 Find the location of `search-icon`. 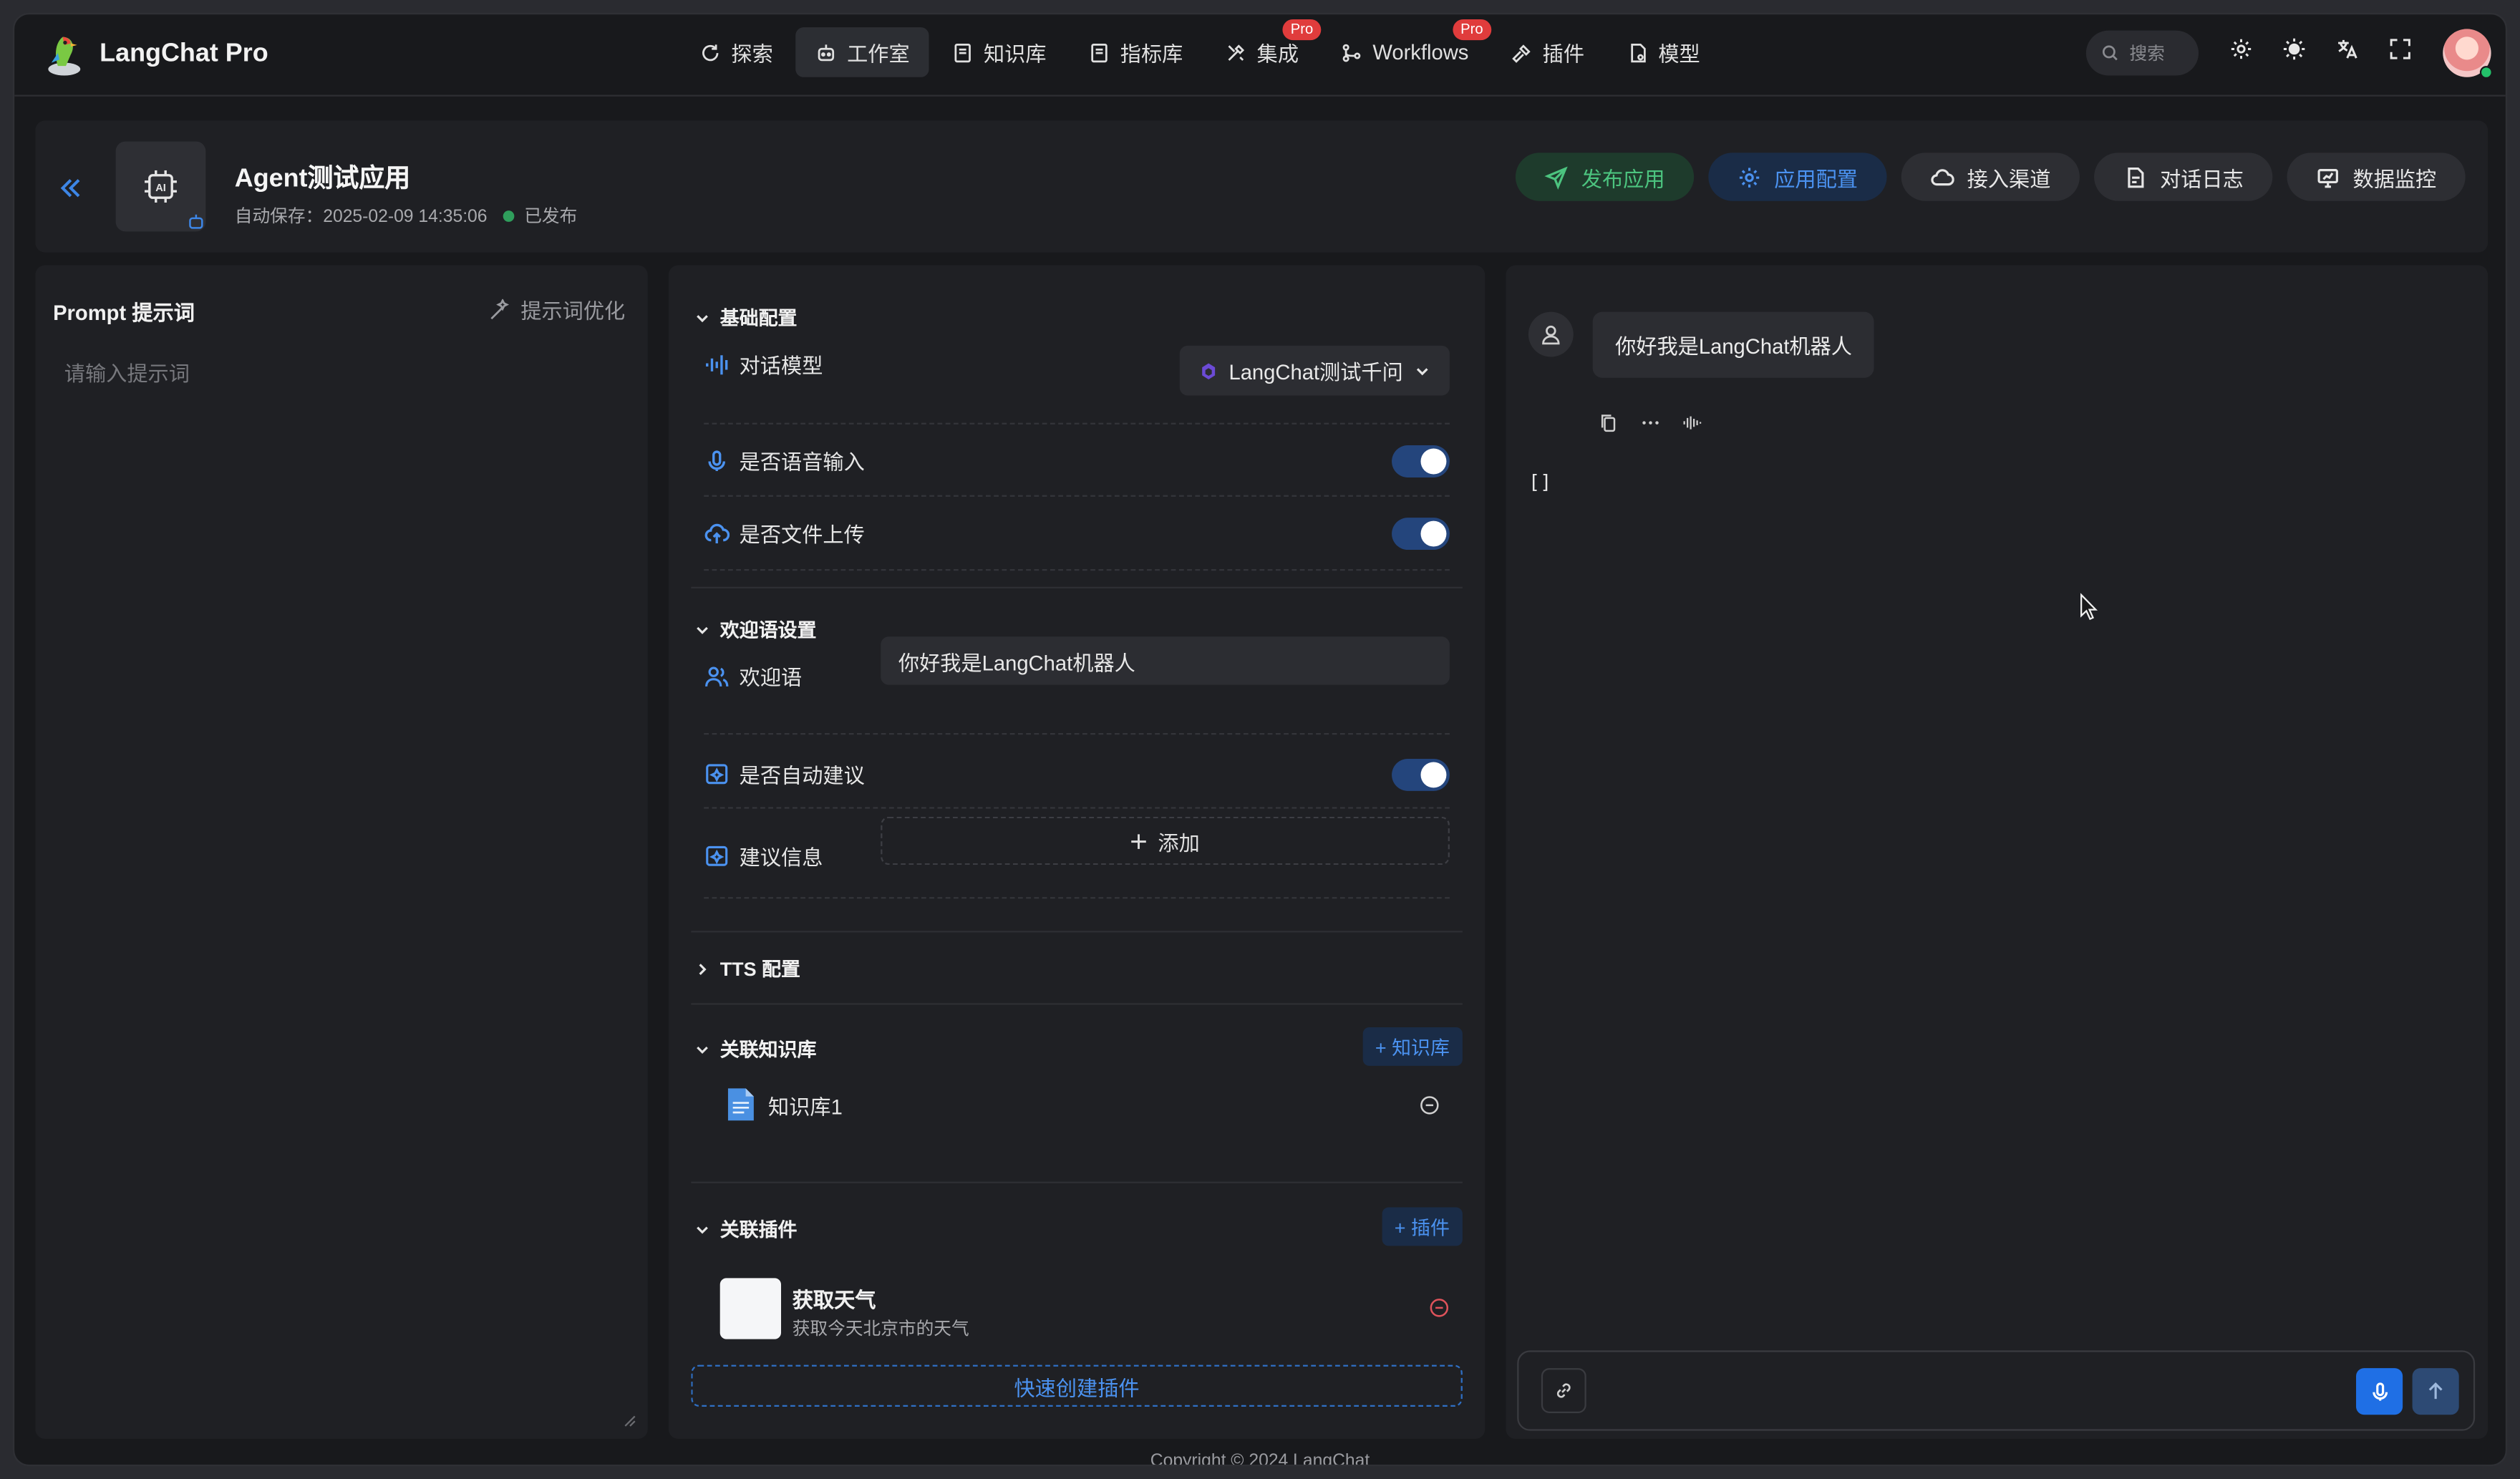

search-icon is located at coordinates (2110, 53).